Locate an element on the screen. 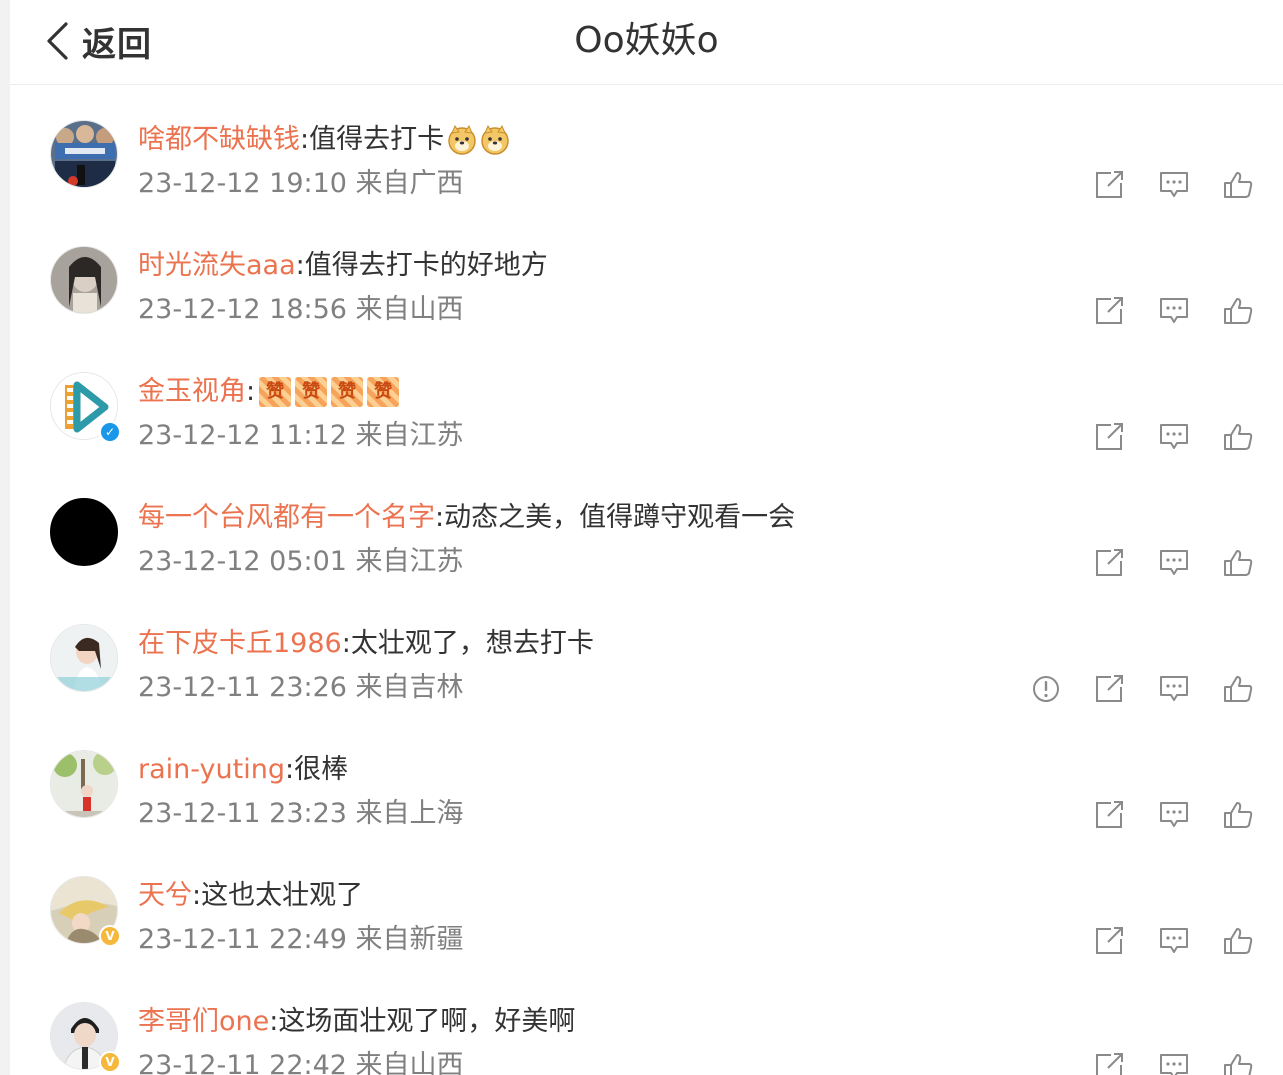 This screenshot has height=1075, width=1283. report-button is located at coordinates (1046, 689).